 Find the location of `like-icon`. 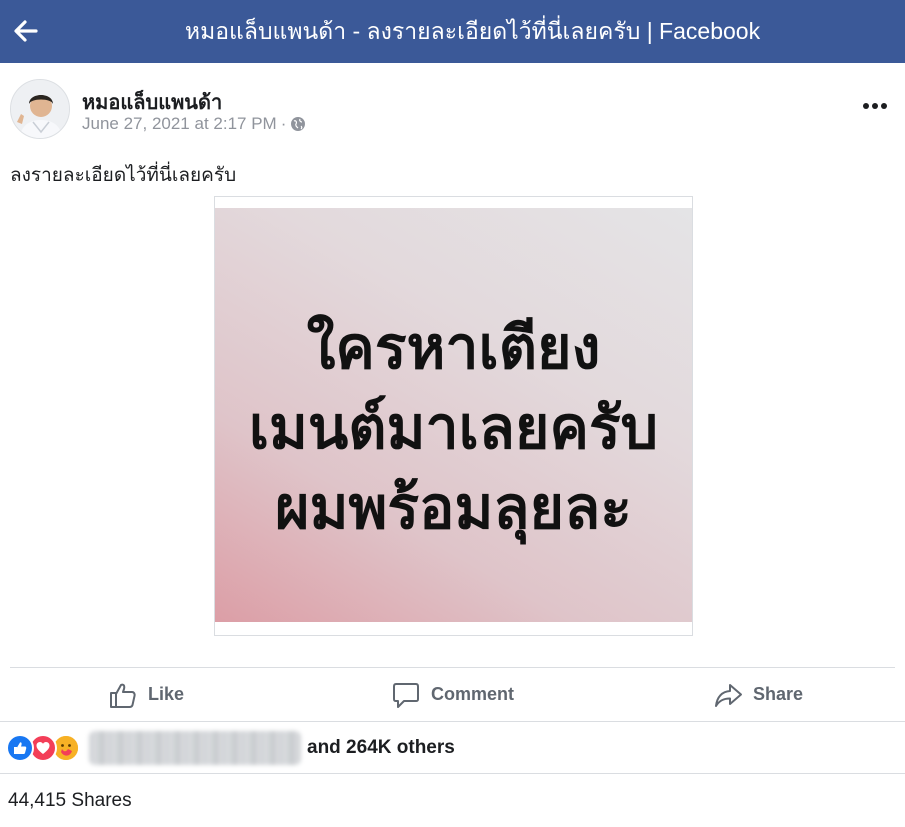

like-icon is located at coordinates (123, 695).